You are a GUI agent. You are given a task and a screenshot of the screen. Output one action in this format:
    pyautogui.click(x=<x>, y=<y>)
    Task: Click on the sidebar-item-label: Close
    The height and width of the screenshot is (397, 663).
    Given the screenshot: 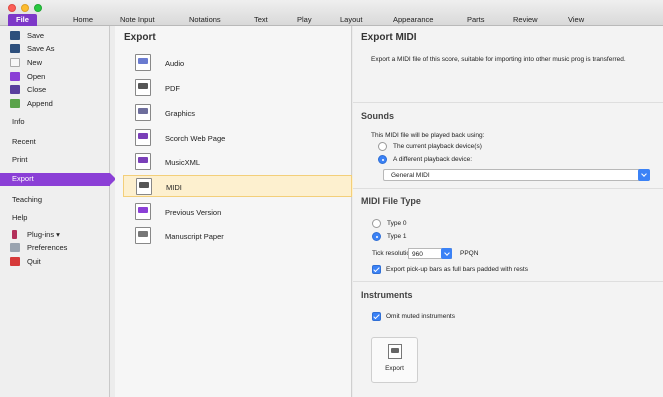 What is the action you would take?
    pyautogui.click(x=37, y=89)
    